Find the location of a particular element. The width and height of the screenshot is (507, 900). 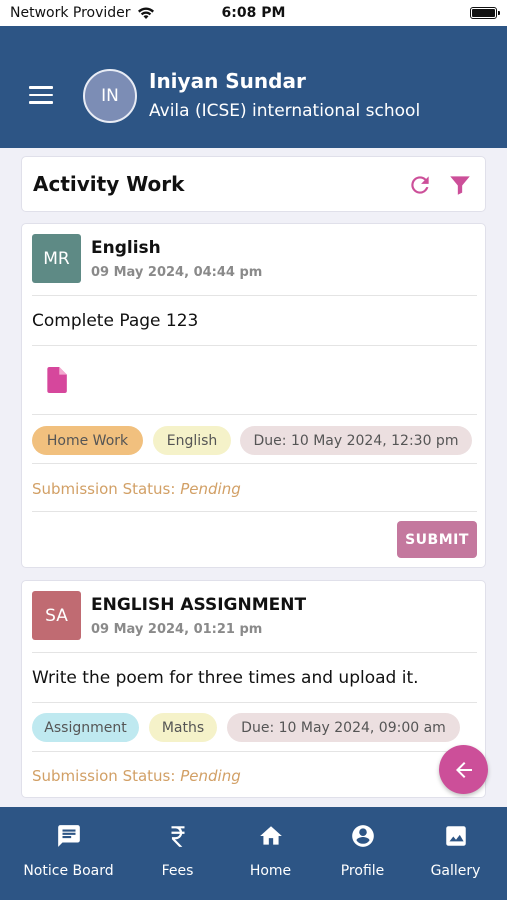

tag-subject: Maths is located at coordinates (183, 727).